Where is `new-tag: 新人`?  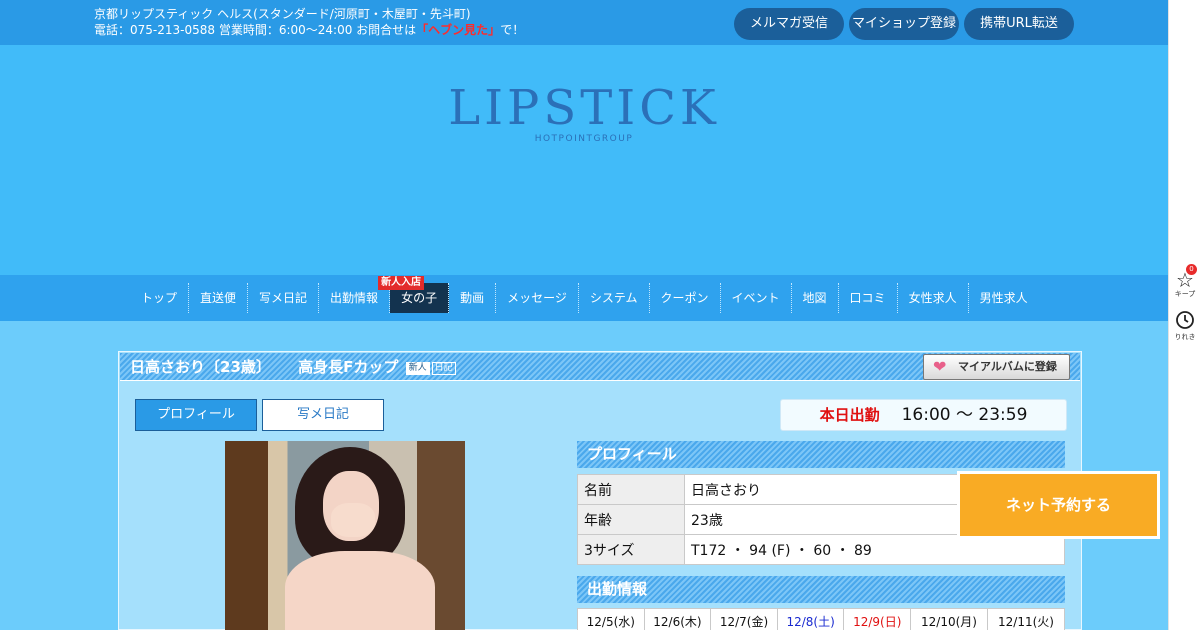 new-tag: 新人 is located at coordinates (417, 368).